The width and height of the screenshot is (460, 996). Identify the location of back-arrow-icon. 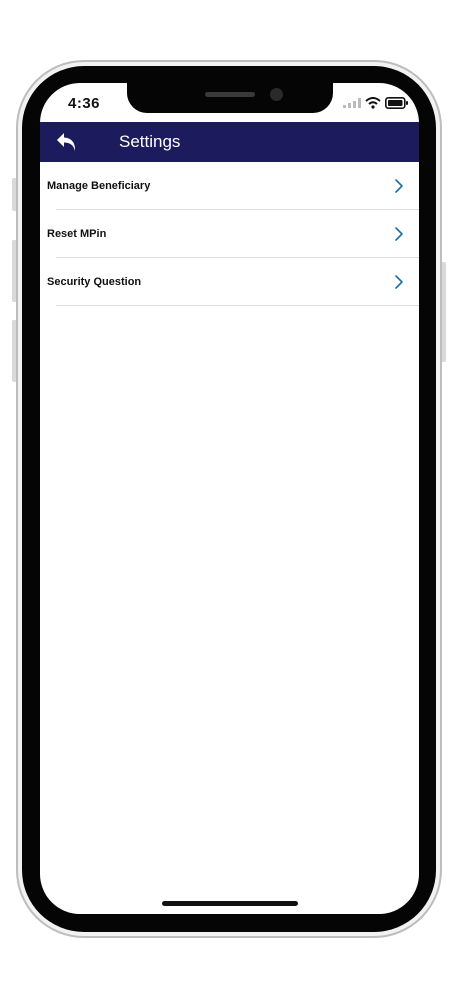
(66, 142).